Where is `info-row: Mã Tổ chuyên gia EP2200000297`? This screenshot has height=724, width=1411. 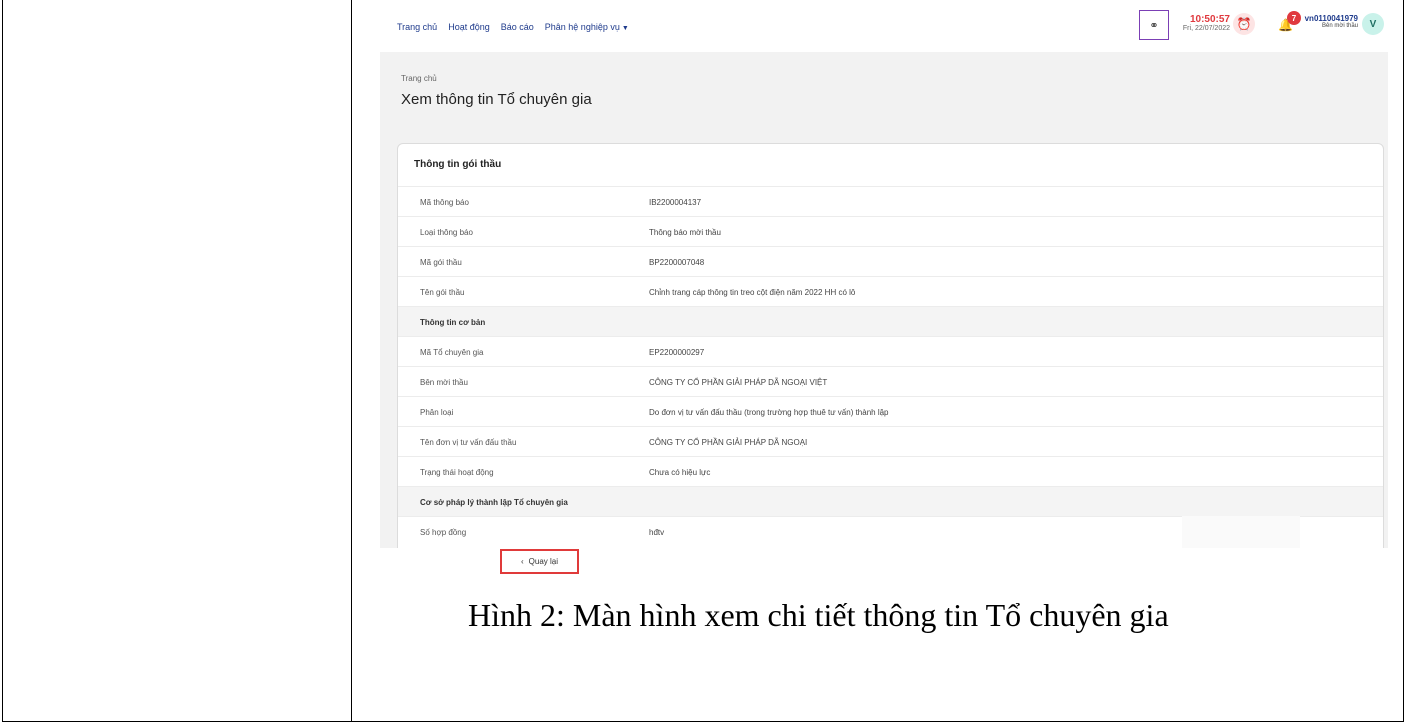
info-row: Mã Tổ chuyên gia EP2200000297 is located at coordinates (890, 351).